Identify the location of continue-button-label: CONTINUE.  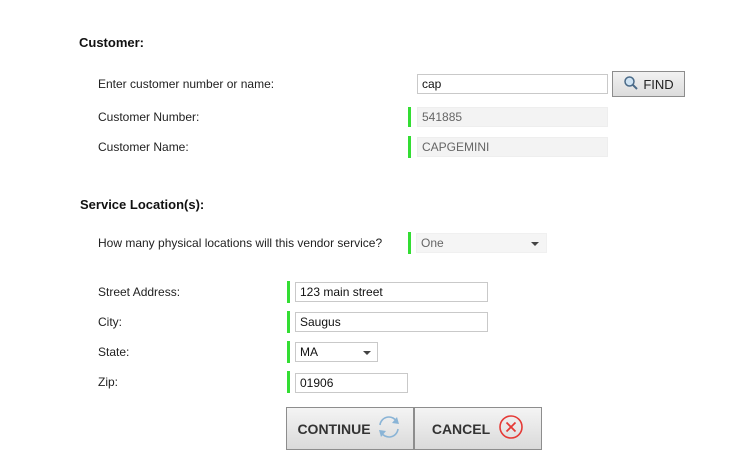
(334, 428).